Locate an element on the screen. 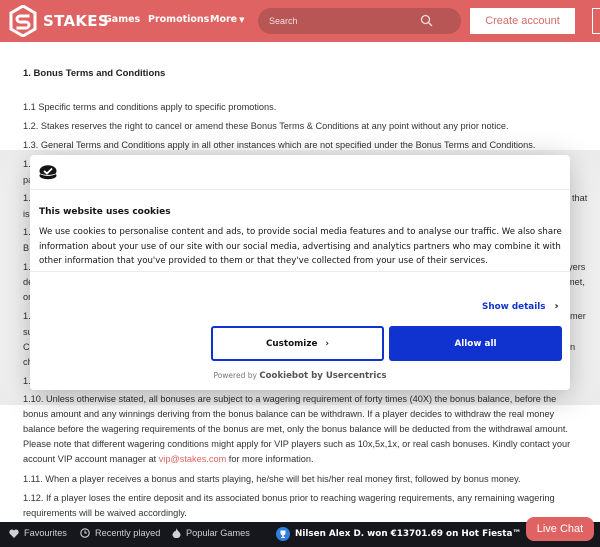 The image size is (600, 547). nav-games: Games is located at coordinates (122, 19).